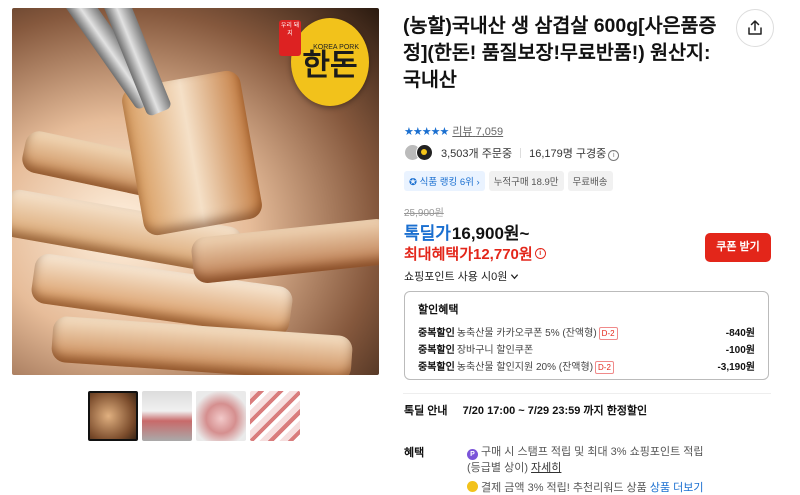 The width and height of the screenshot is (800, 495). I want to click on discount-desc: 장바구니 할인쿠폰, so click(495, 350).